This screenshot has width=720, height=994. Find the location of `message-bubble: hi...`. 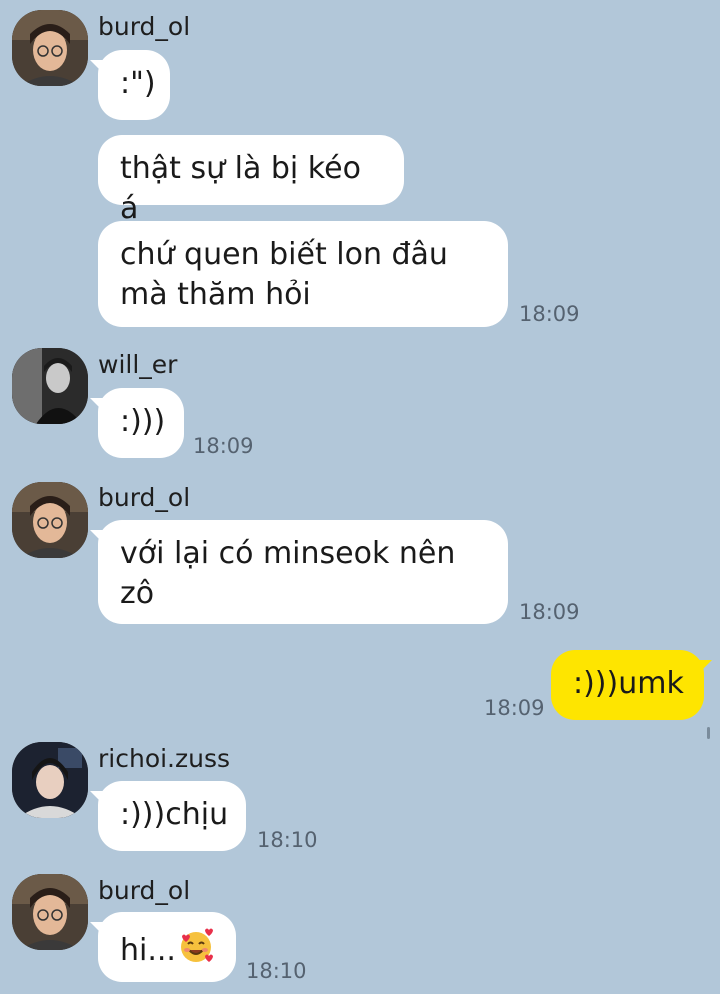

message-bubble: hi... is located at coordinates (163, 947).